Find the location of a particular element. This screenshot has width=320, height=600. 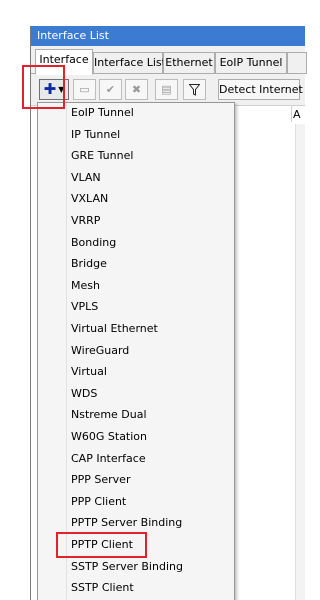

menu-item-wds: WDS is located at coordinates (84, 394).